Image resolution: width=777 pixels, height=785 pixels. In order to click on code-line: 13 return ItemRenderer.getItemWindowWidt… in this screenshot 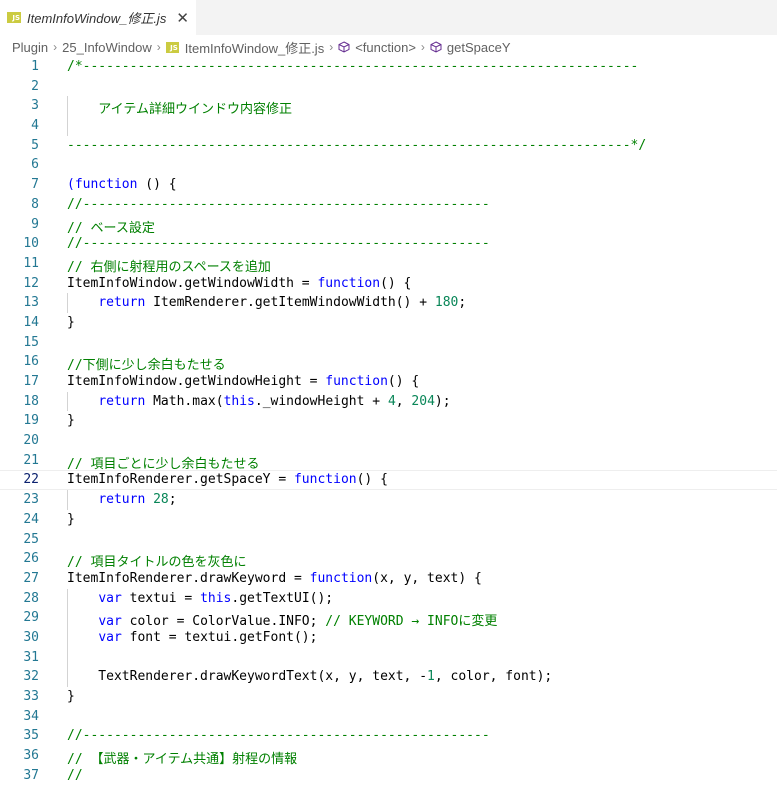, I will do `click(388, 303)`.